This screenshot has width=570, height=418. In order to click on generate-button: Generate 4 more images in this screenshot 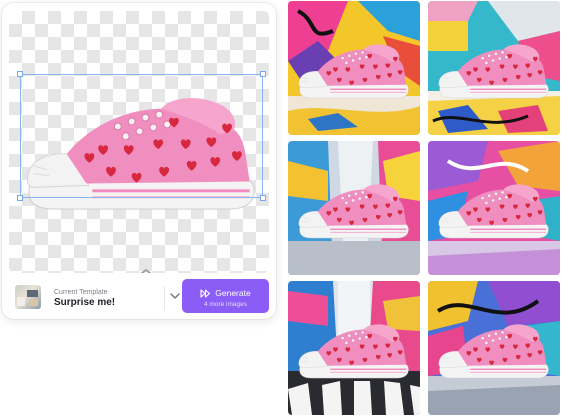, I will do `click(225, 296)`.